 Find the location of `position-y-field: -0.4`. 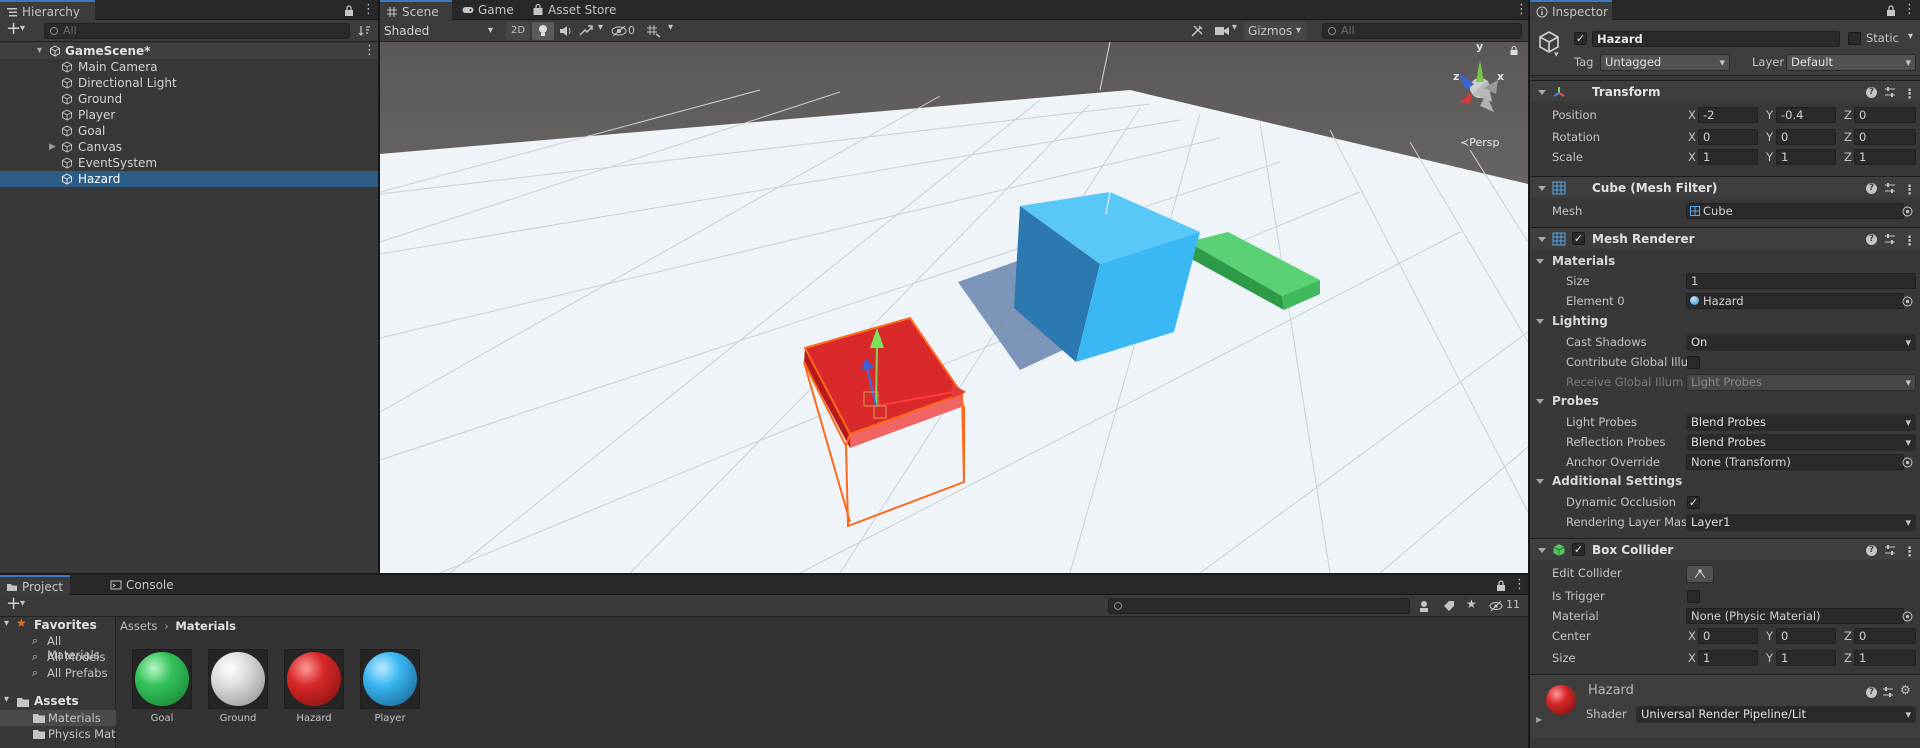

position-y-field: -0.4 is located at coordinates (1806, 115).